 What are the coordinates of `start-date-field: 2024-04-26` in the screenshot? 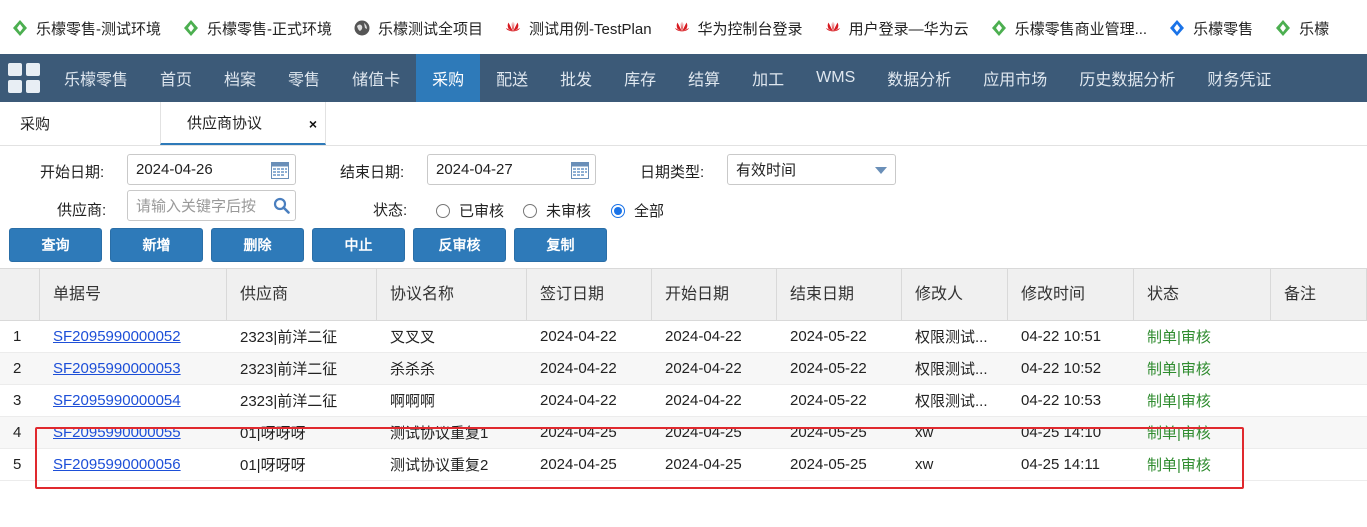 It's located at (211, 169).